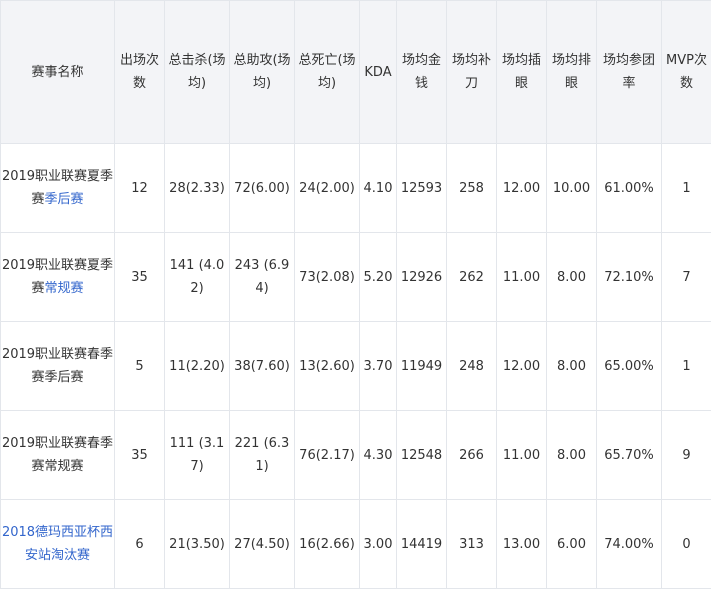 This screenshot has height=590, width=711. I want to click on cs-cell: 313, so click(471, 544).